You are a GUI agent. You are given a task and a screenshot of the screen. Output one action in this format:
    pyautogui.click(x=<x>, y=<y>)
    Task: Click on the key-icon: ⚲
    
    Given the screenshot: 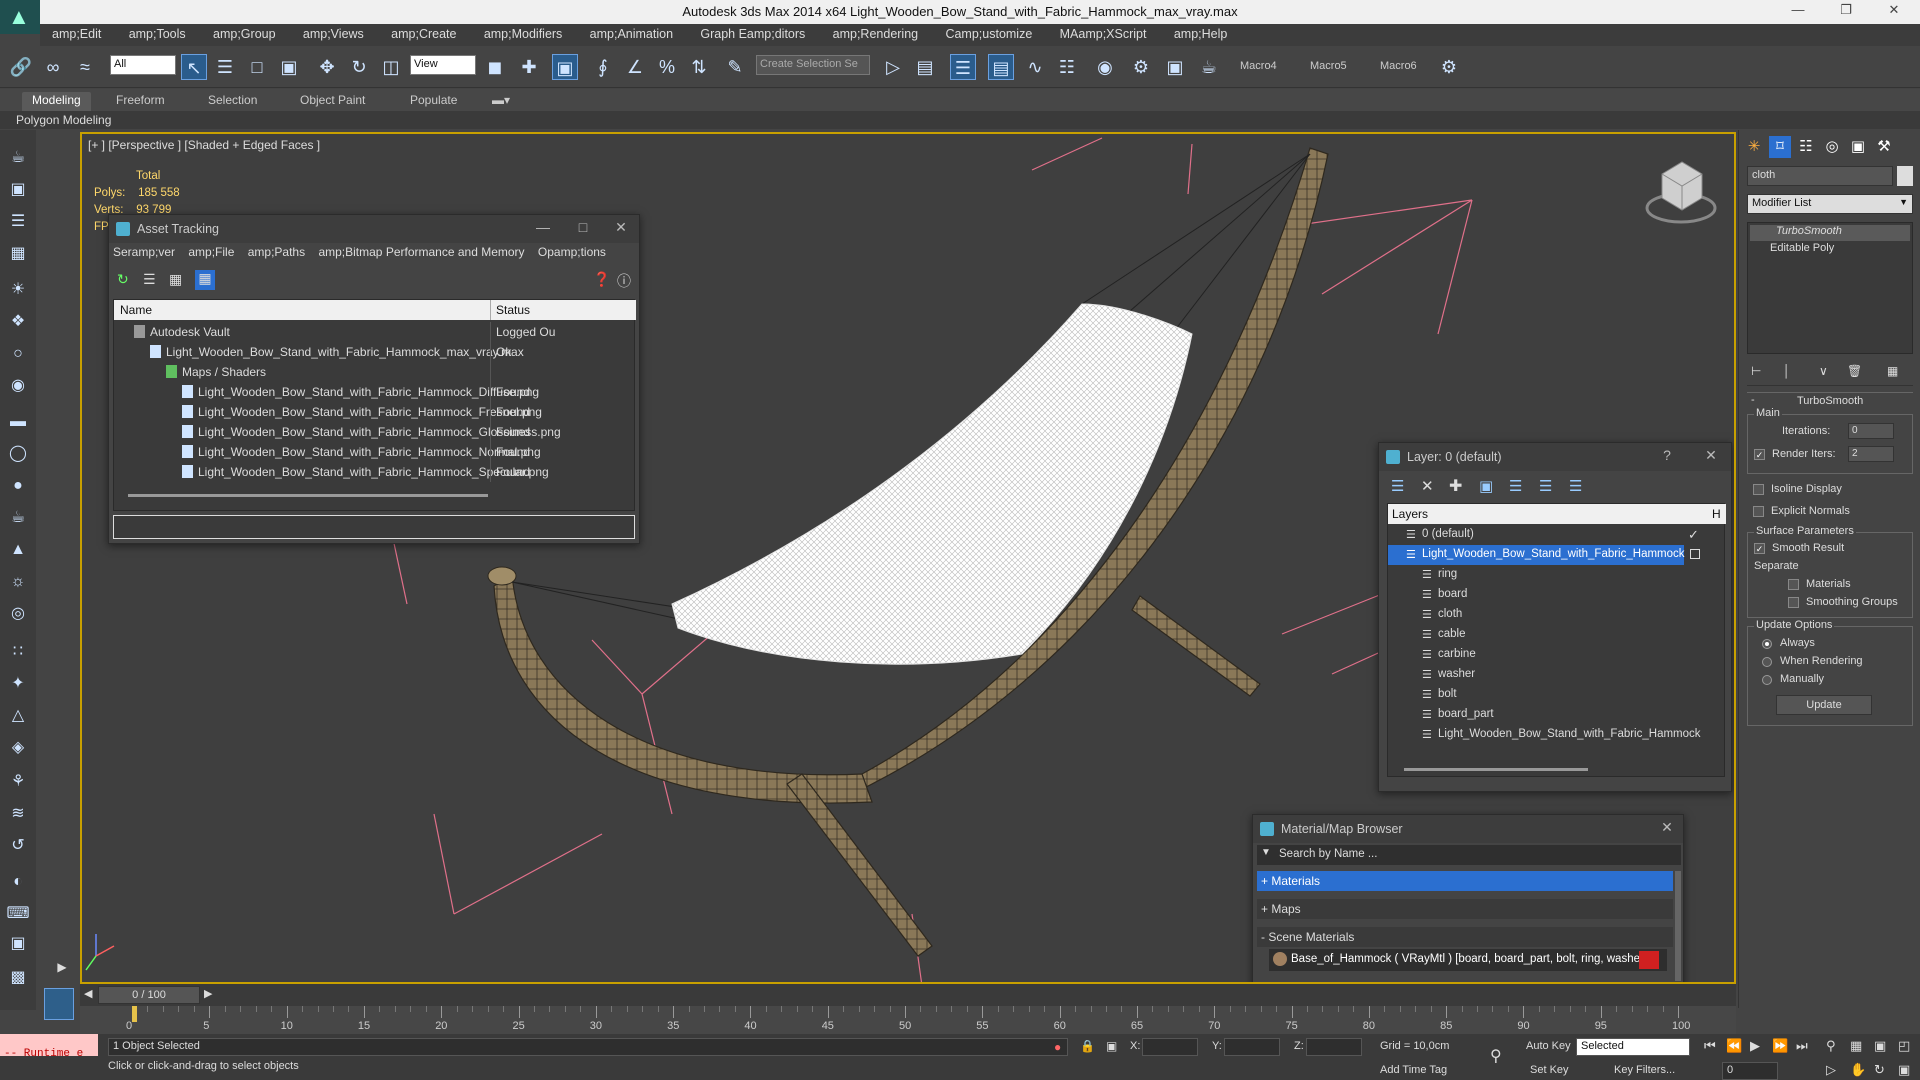 What is the action you would take?
    pyautogui.click(x=1496, y=1056)
    